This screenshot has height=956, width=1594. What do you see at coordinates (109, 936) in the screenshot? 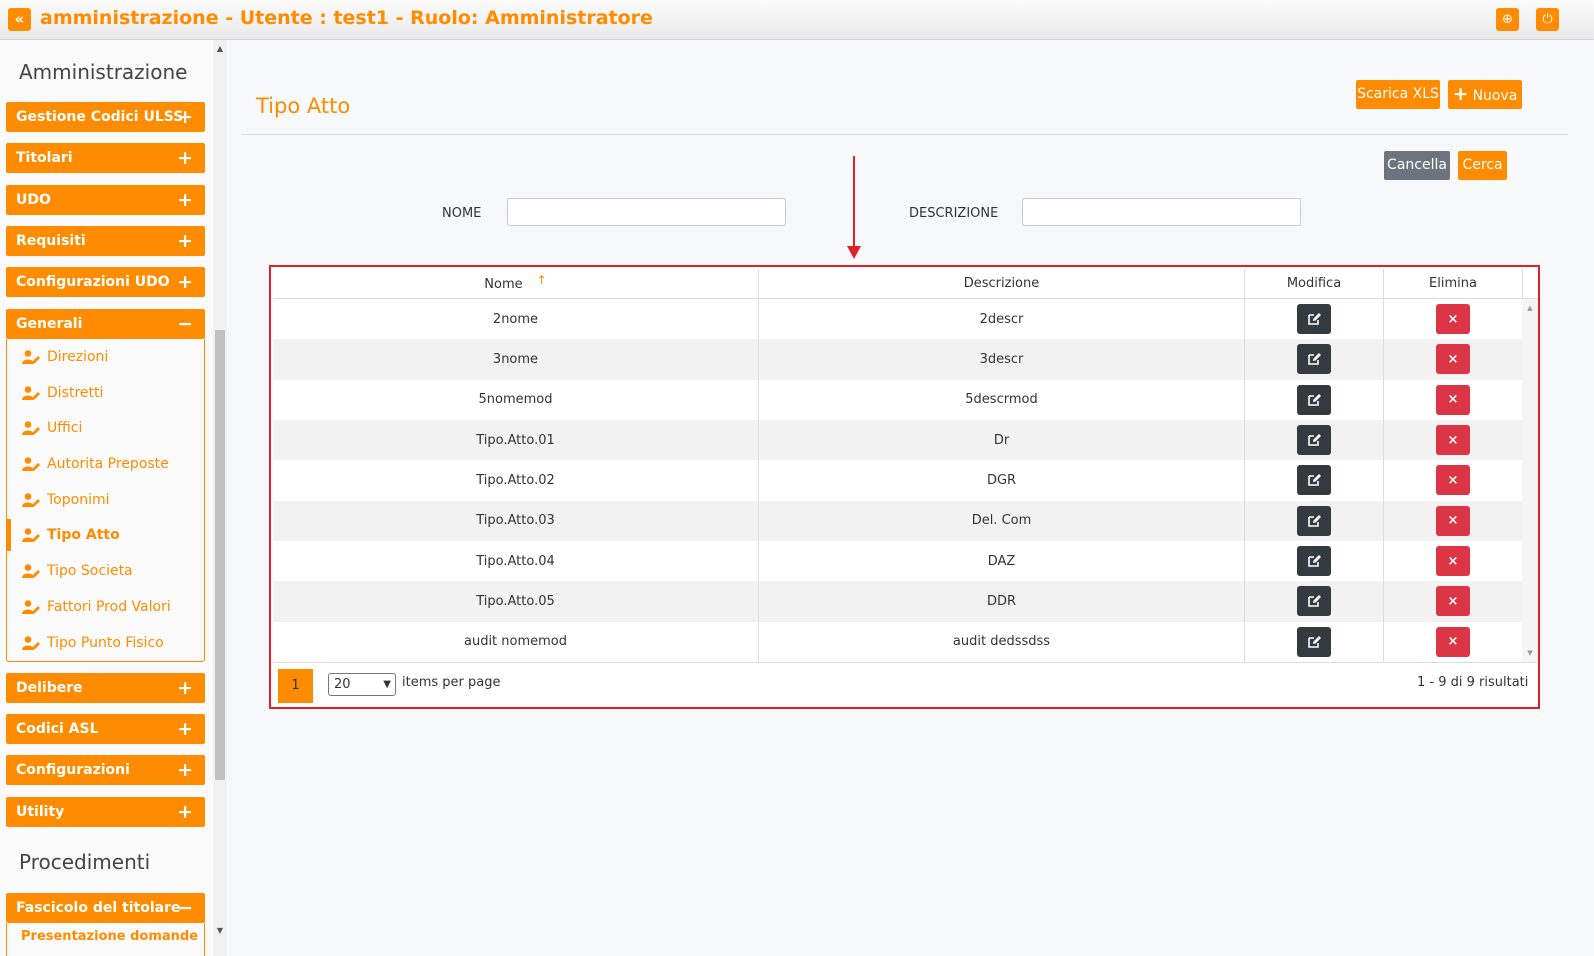
I see `sidebar-item-presentazione-domande: Presentazione domande` at bounding box center [109, 936].